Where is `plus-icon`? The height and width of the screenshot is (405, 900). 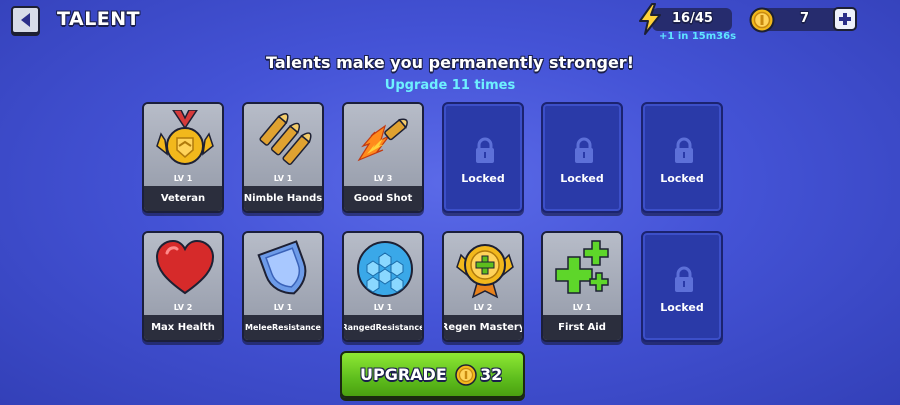
plus-icon is located at coordinates (845, 19).